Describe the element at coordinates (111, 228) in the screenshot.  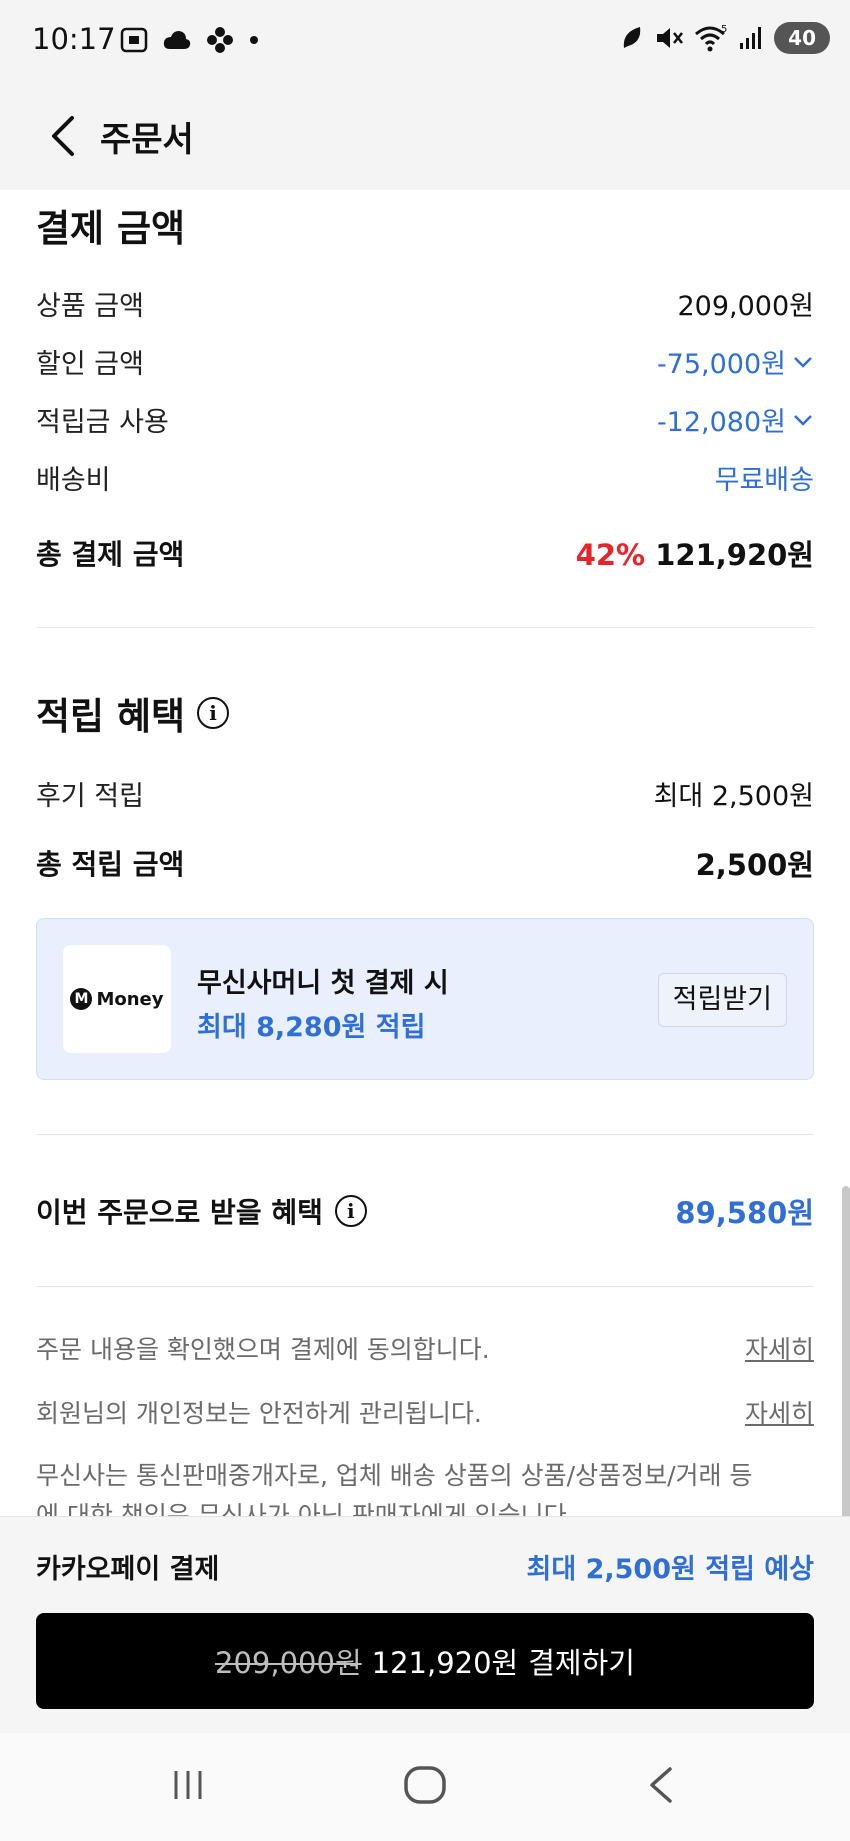
I see `payment-summary-title: 결제 금액` at that location.